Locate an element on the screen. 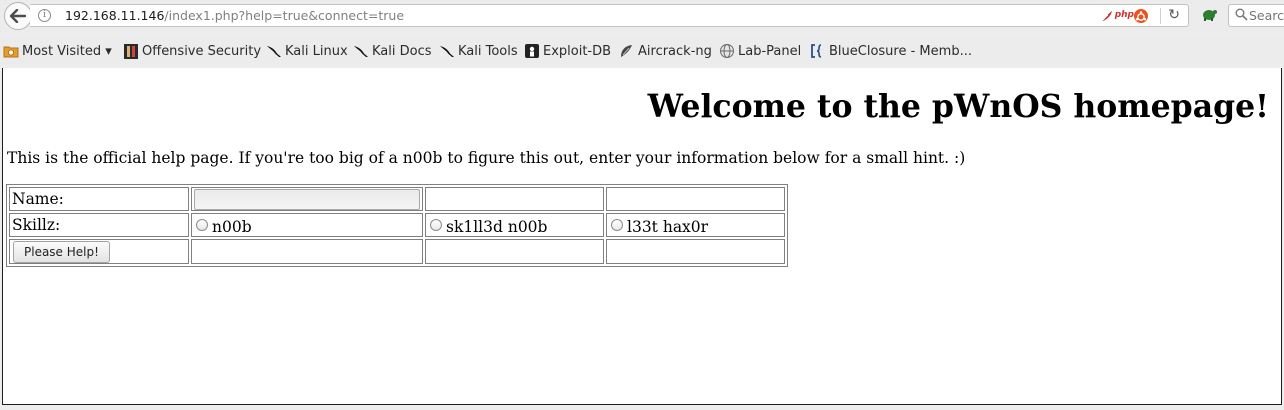  skill-option-leet-haxor: l33t hax0r is located at coordinates (695, 225).